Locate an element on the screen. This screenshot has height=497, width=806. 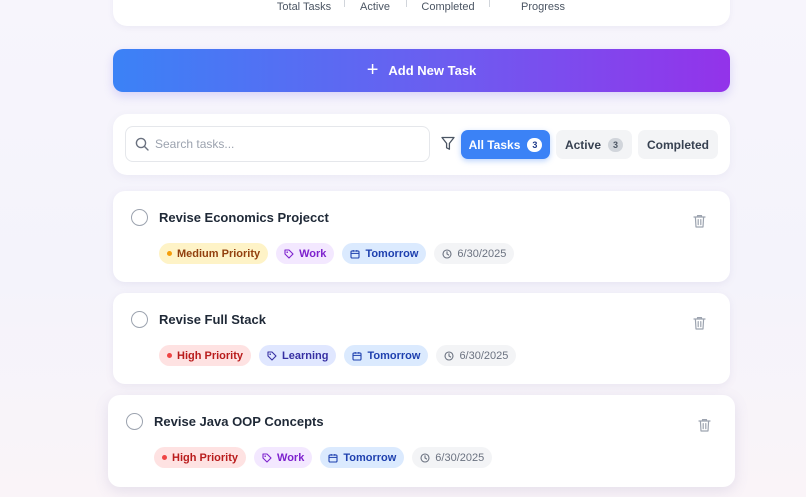
filter-label: Active is located at coordinates (582, 144).